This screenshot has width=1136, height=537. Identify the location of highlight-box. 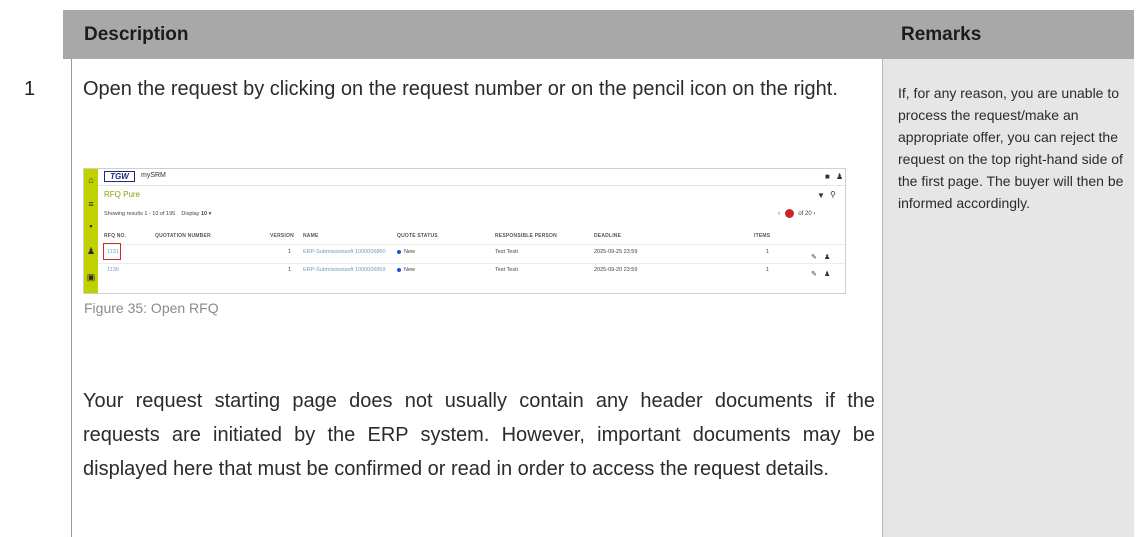
(112, 251).